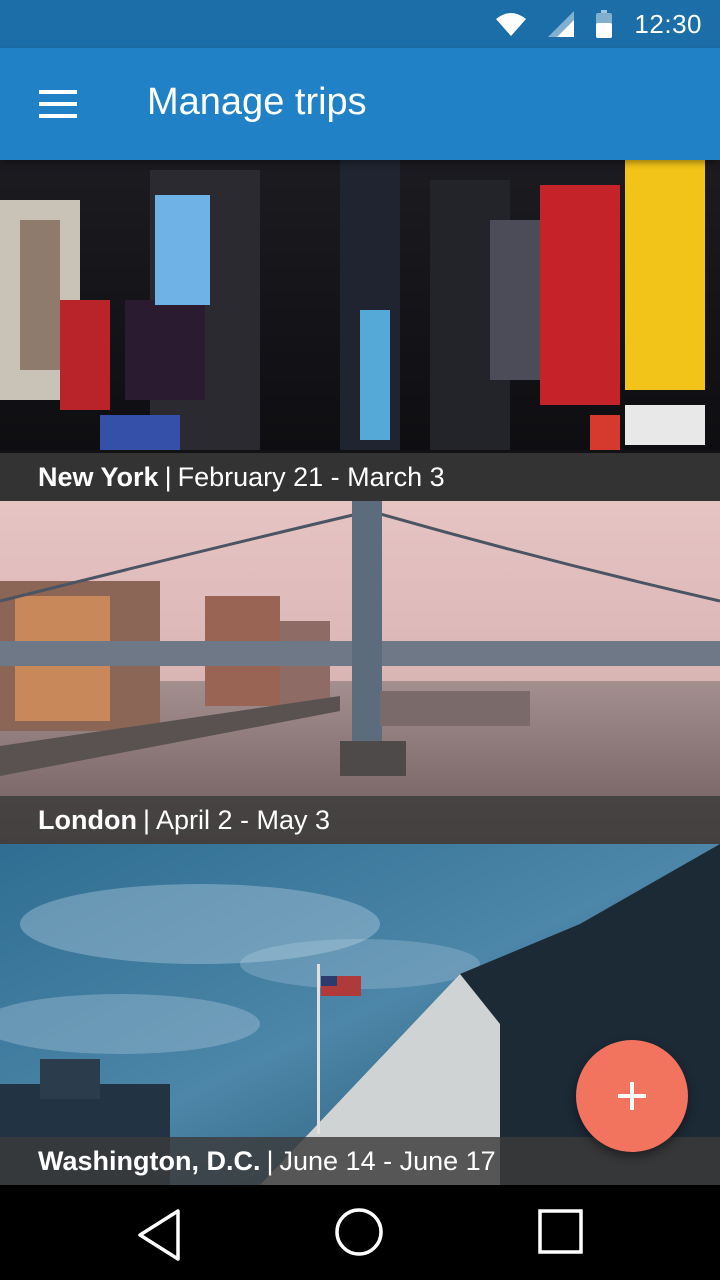 This screenshot has width=720, height=1280. What do you see at coordinates (360, 820) in the screenshot?
I see `trip-caption: London | April 2 - May 3` at bounding box center [360, 820].